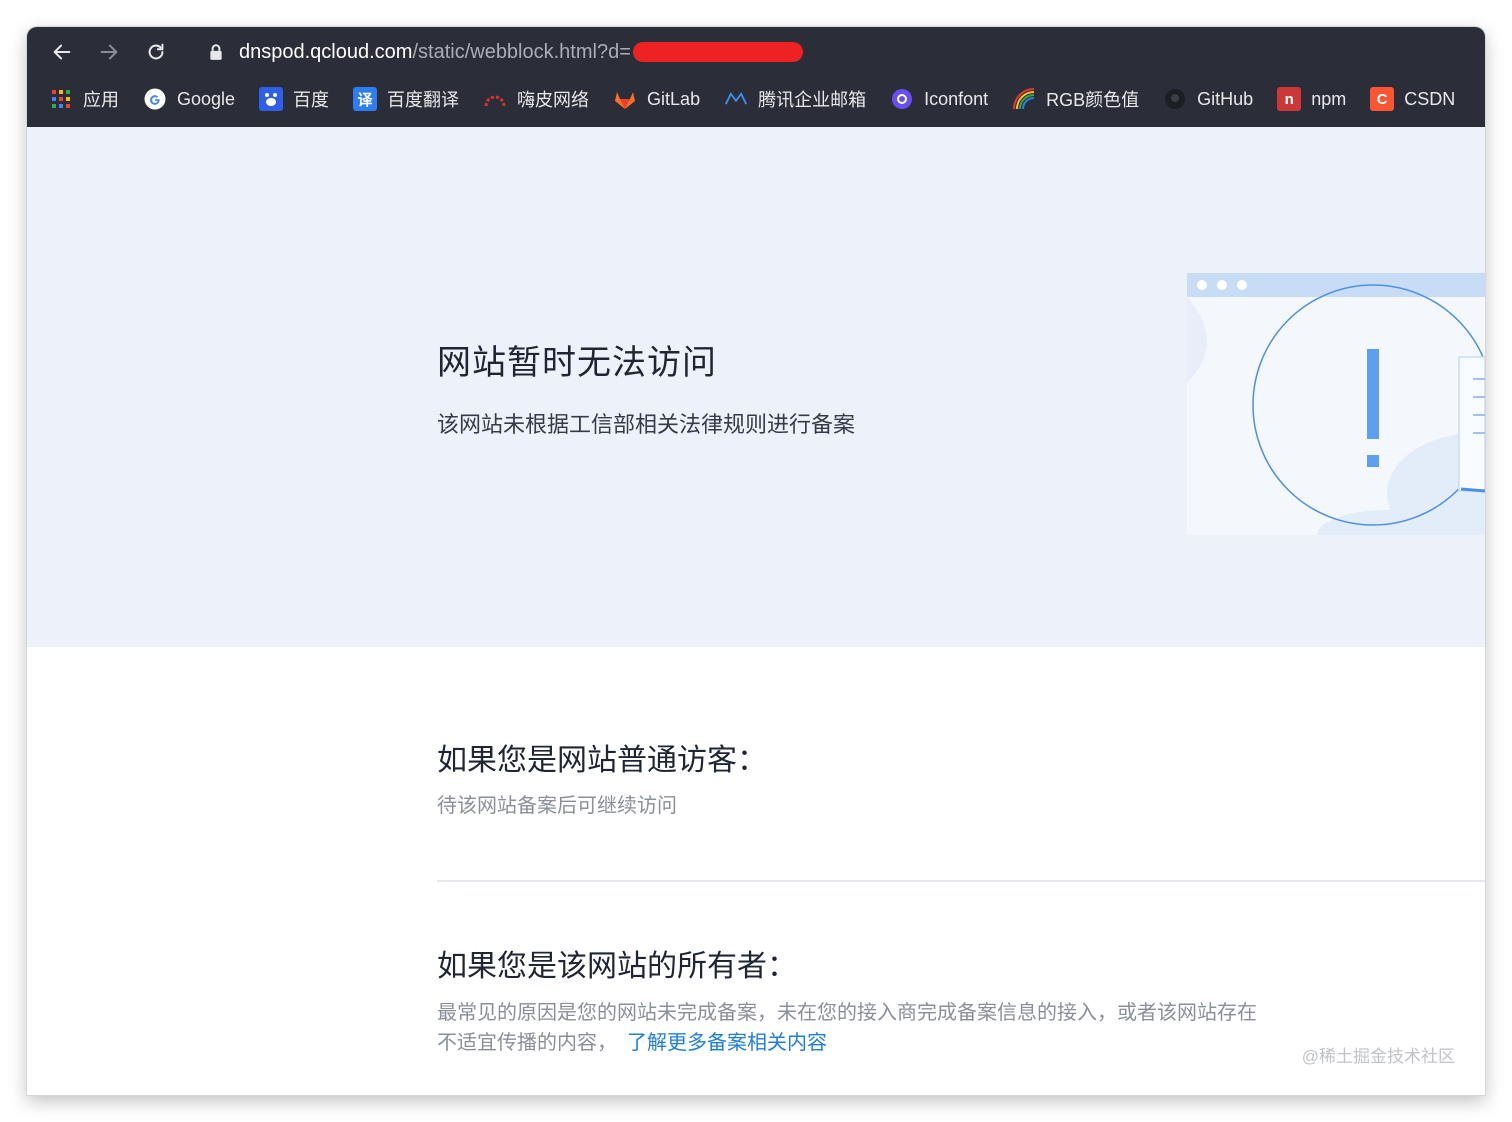  What do you see at coordinates (1225, 98) in the screenshot?
I see `bookmark-label: GitHub` at bounding box center [1225, 98].